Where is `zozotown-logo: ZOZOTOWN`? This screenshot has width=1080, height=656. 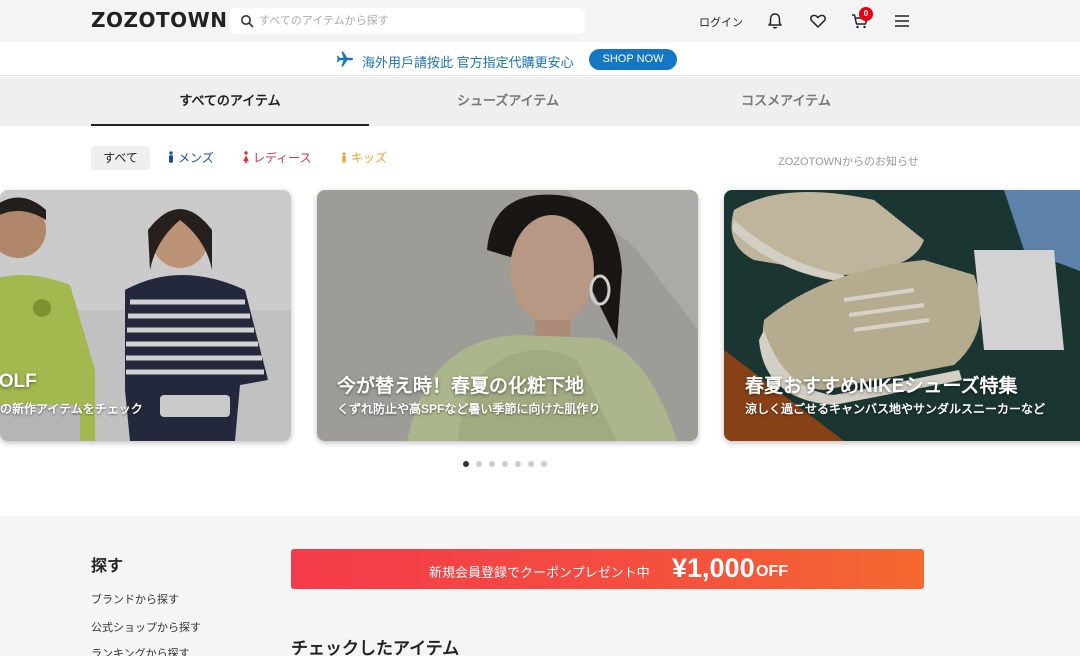 zozotown-logo: ZOZOTOWN is located at coordinates (159, 20).